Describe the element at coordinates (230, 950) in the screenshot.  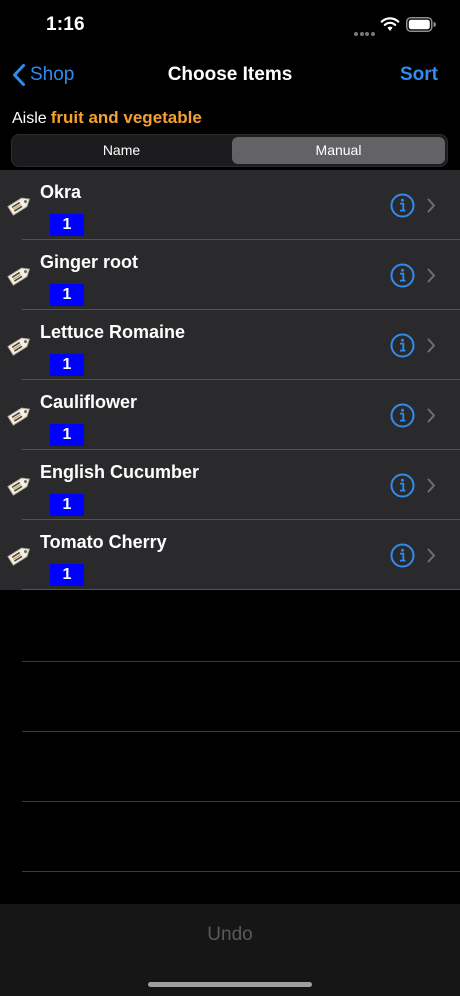
I see `bottom-toolbar: Undo` at that location.